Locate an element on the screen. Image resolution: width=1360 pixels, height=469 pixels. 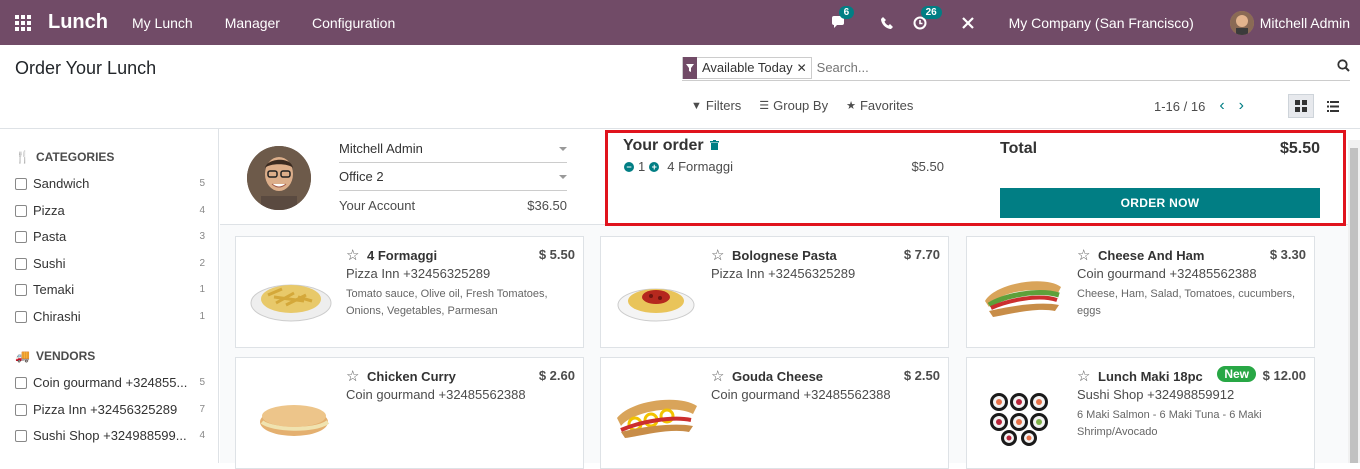
search-bar: Available Today ✕ is located at coordinates (1016, 68).